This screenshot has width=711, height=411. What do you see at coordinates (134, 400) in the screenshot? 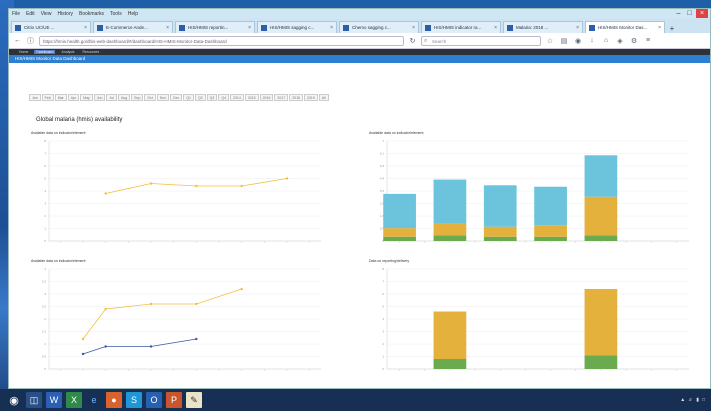
I see `skype-icon: S` at bounding box center [134, 400].